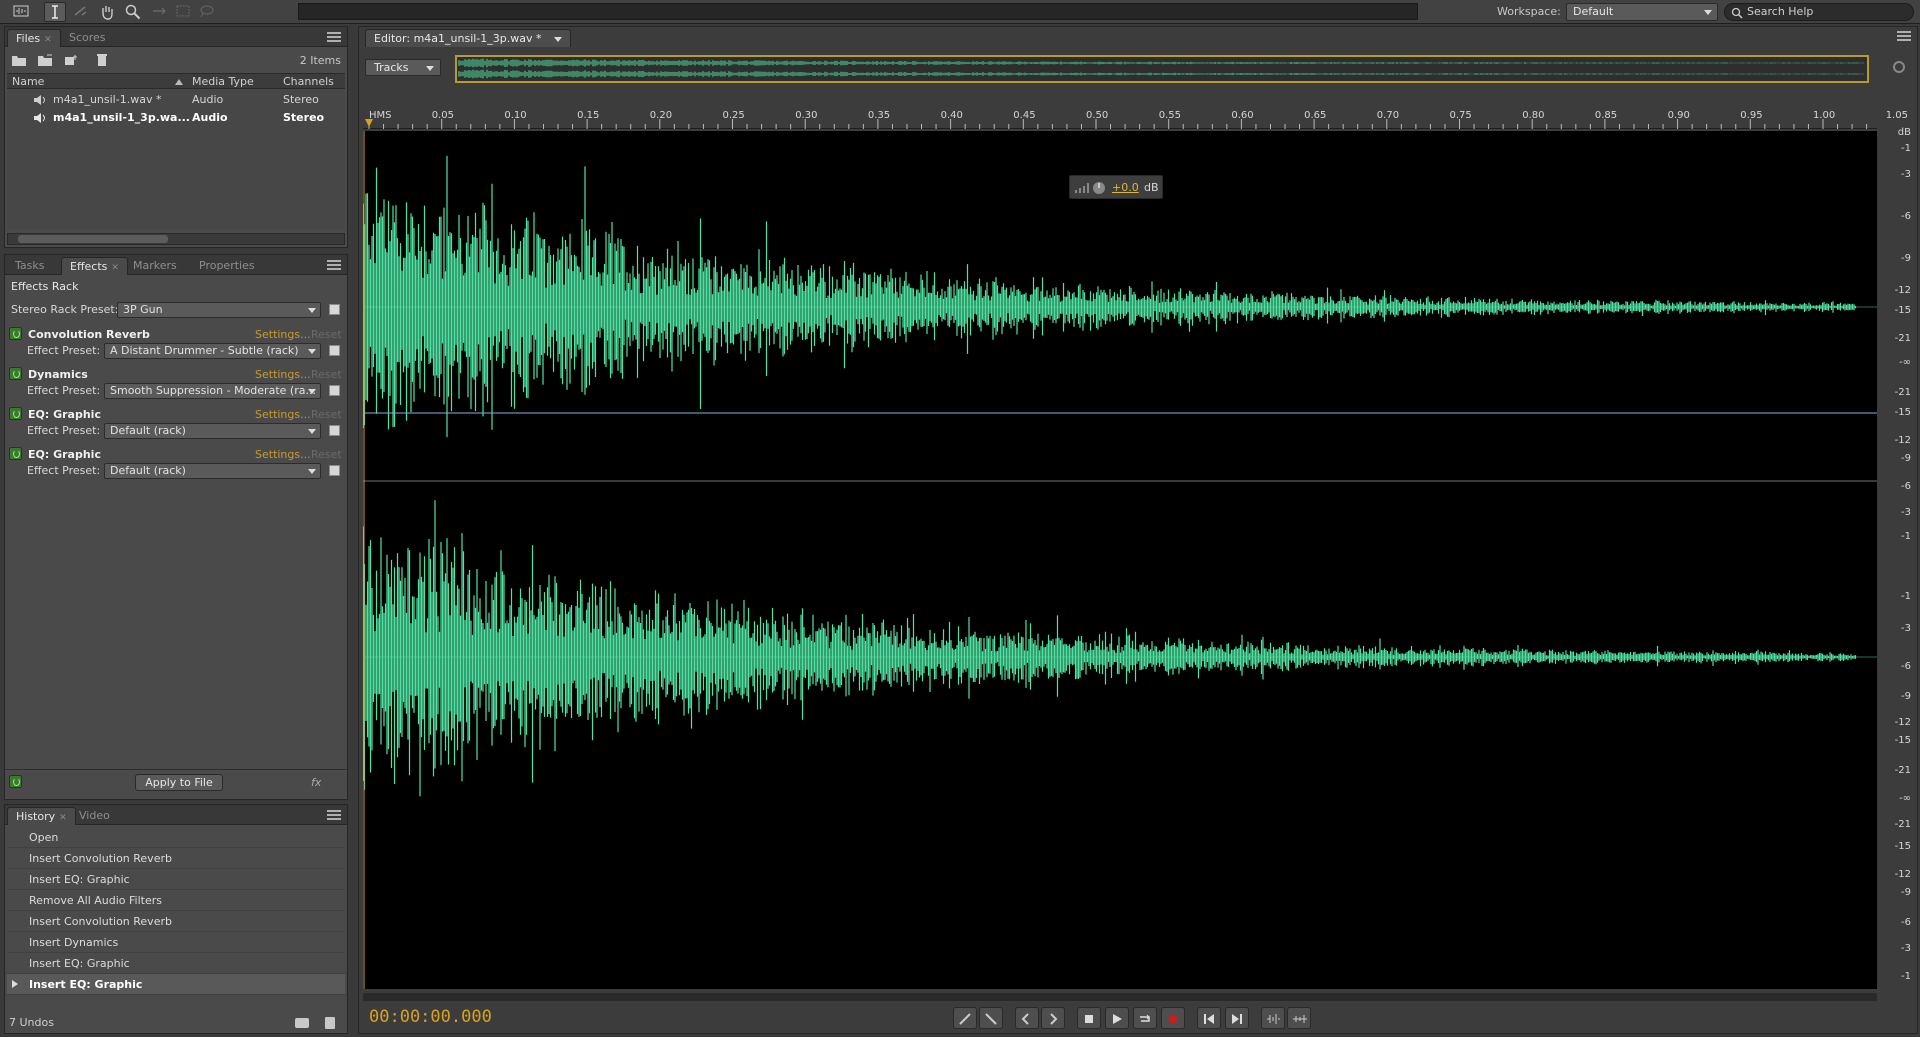  What do you see at coordinates (64, 470) in the screenshot?
I see `effect-preset-label: Effect Preset:` at bounding box center [64, 470].